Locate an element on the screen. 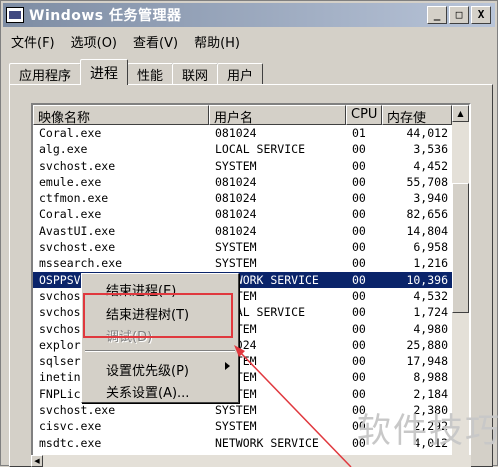 This screenshot has width=498, height=467. menu-help: 帮助(H) is located at coordinates (217, 41).